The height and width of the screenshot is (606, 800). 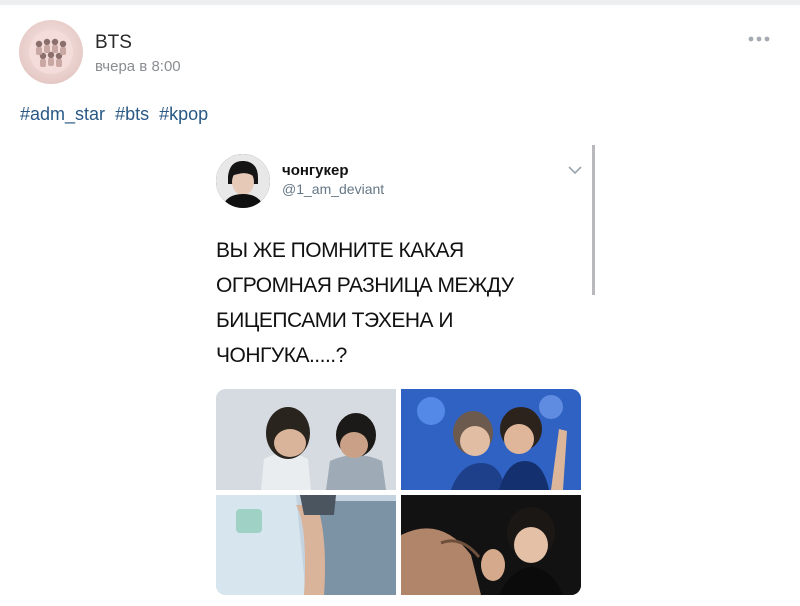 What do you see at coordinates (340, 250) in the screenshot?
I see `tweet-text-line: ВЫ ЖЕ ПОМНИТЕ КАКАЯ` at bounding box center [340, 250].